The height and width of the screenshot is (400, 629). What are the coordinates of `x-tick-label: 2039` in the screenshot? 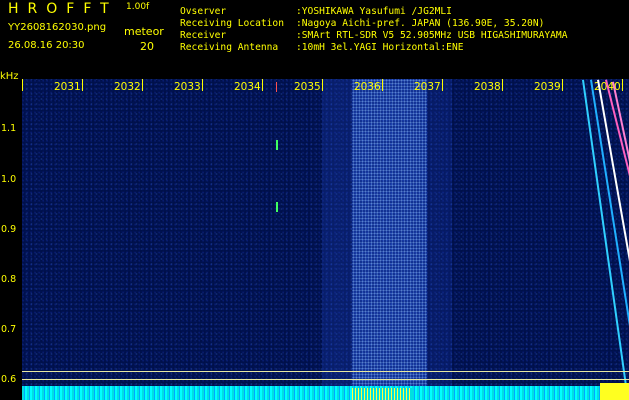 It's located at (547, 87).